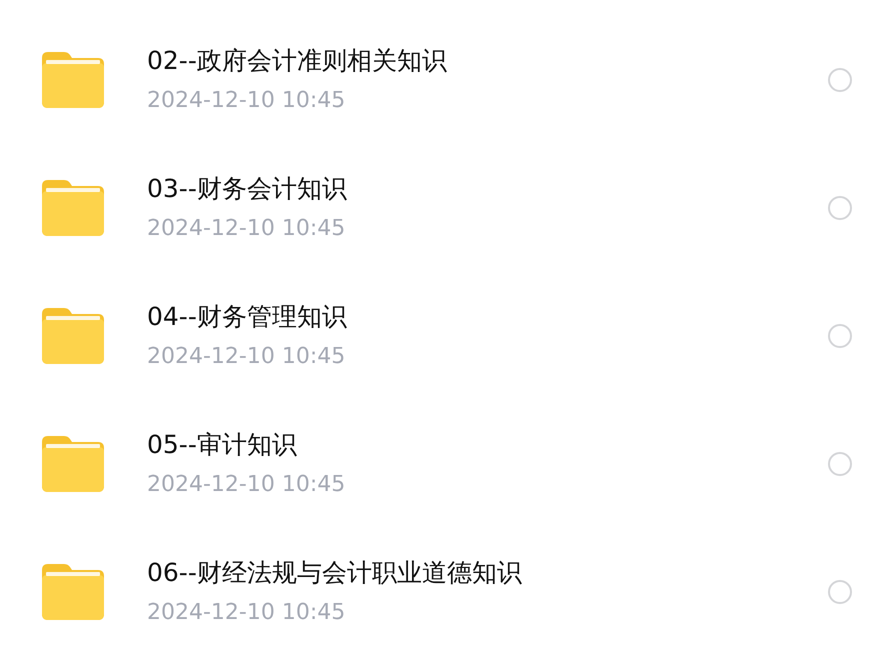 The width and height of the screenshot is (886, 666). What do you see at coordinates (335, 573) in the screenshot?
I see `folder-name: 06--财经法规与会计职业道德知识` at bounding box center [335, 573].